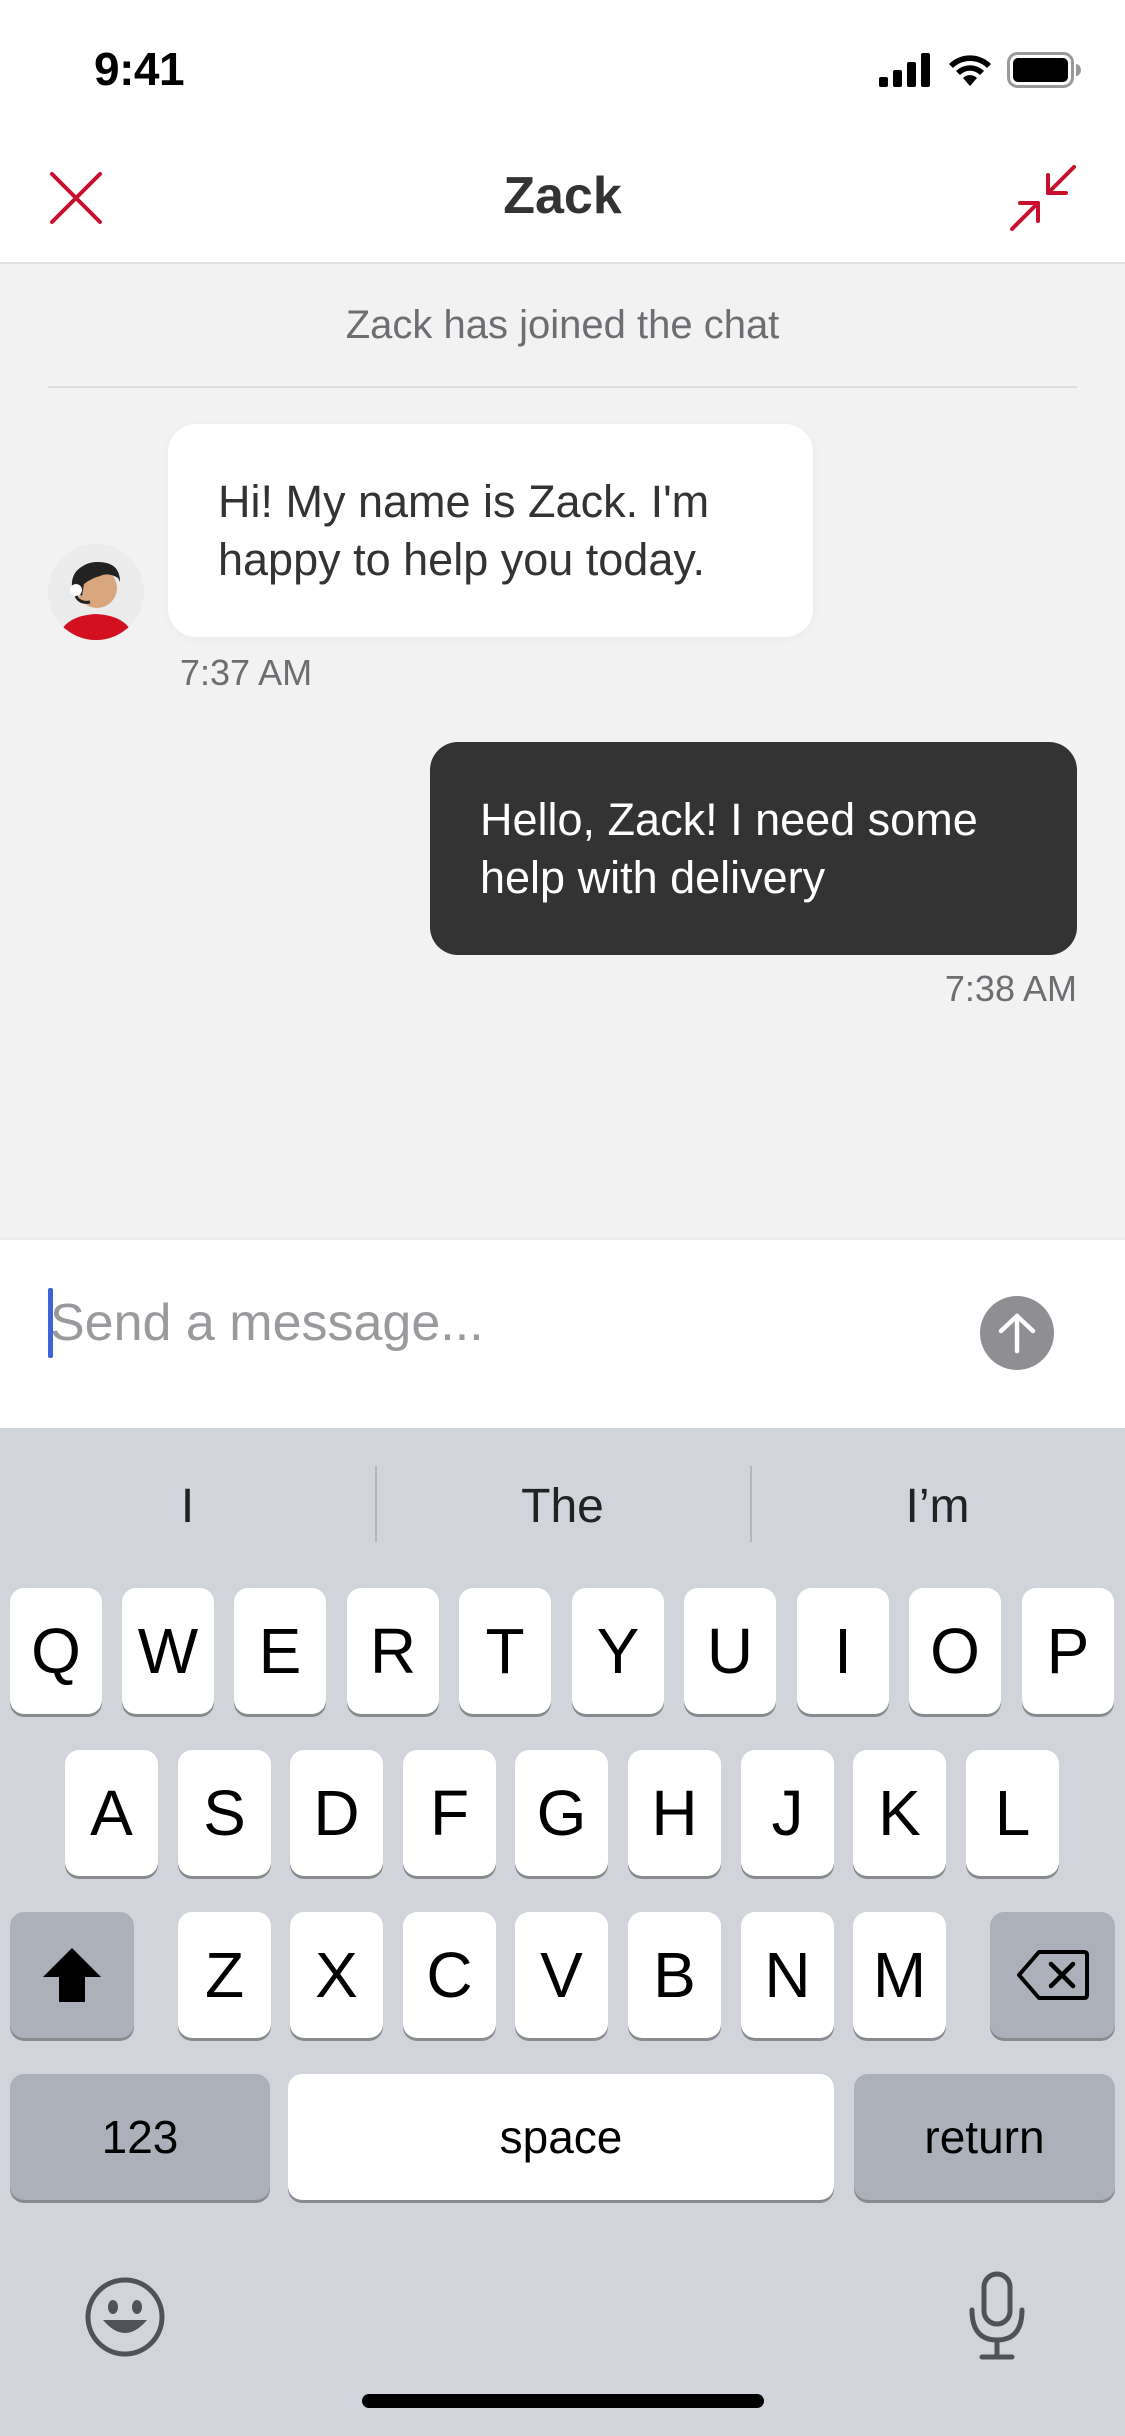 The width and height of the screenshot is (1125, 2436). I want to click on emoji-icon, so click(125, 2317).